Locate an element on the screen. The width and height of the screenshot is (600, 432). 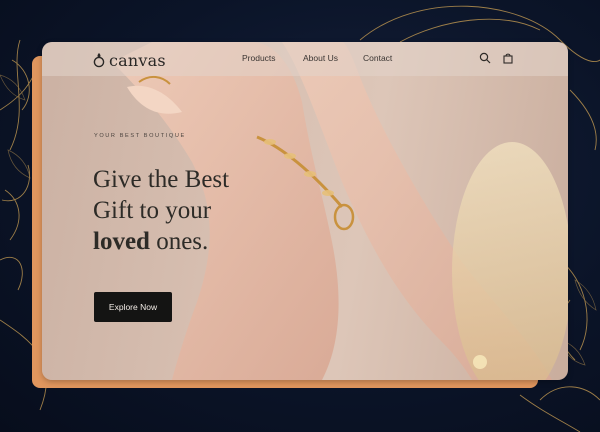
brand-logo: canvas is located at coordinates (129, 60).